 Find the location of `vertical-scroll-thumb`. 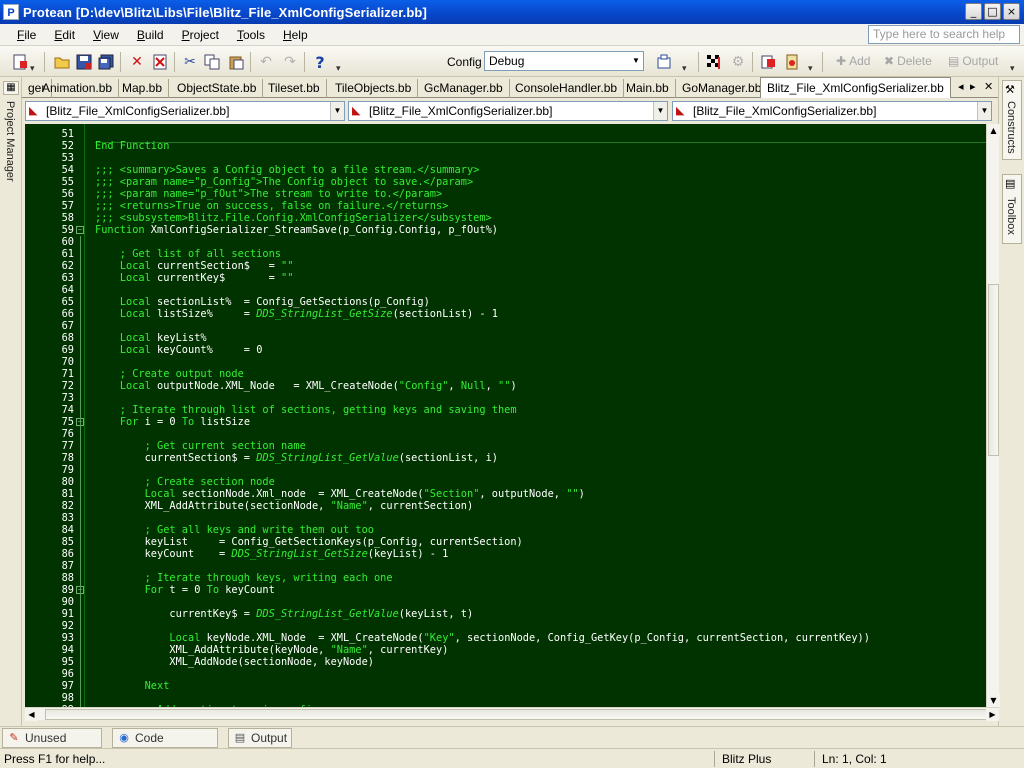

vertical-scroll-thumb is located at coordinates (993, 370).